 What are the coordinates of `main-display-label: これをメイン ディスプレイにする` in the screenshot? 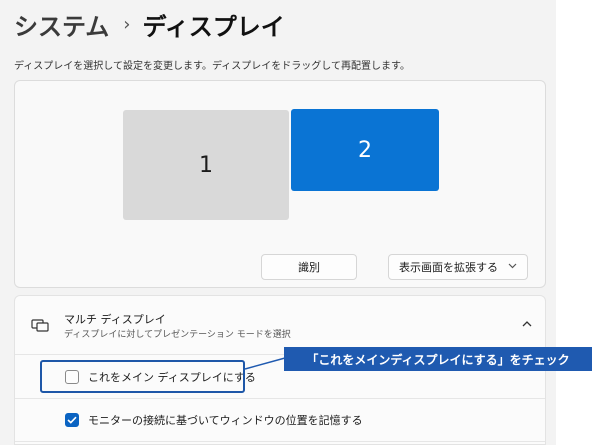 It's located at (172, 377).